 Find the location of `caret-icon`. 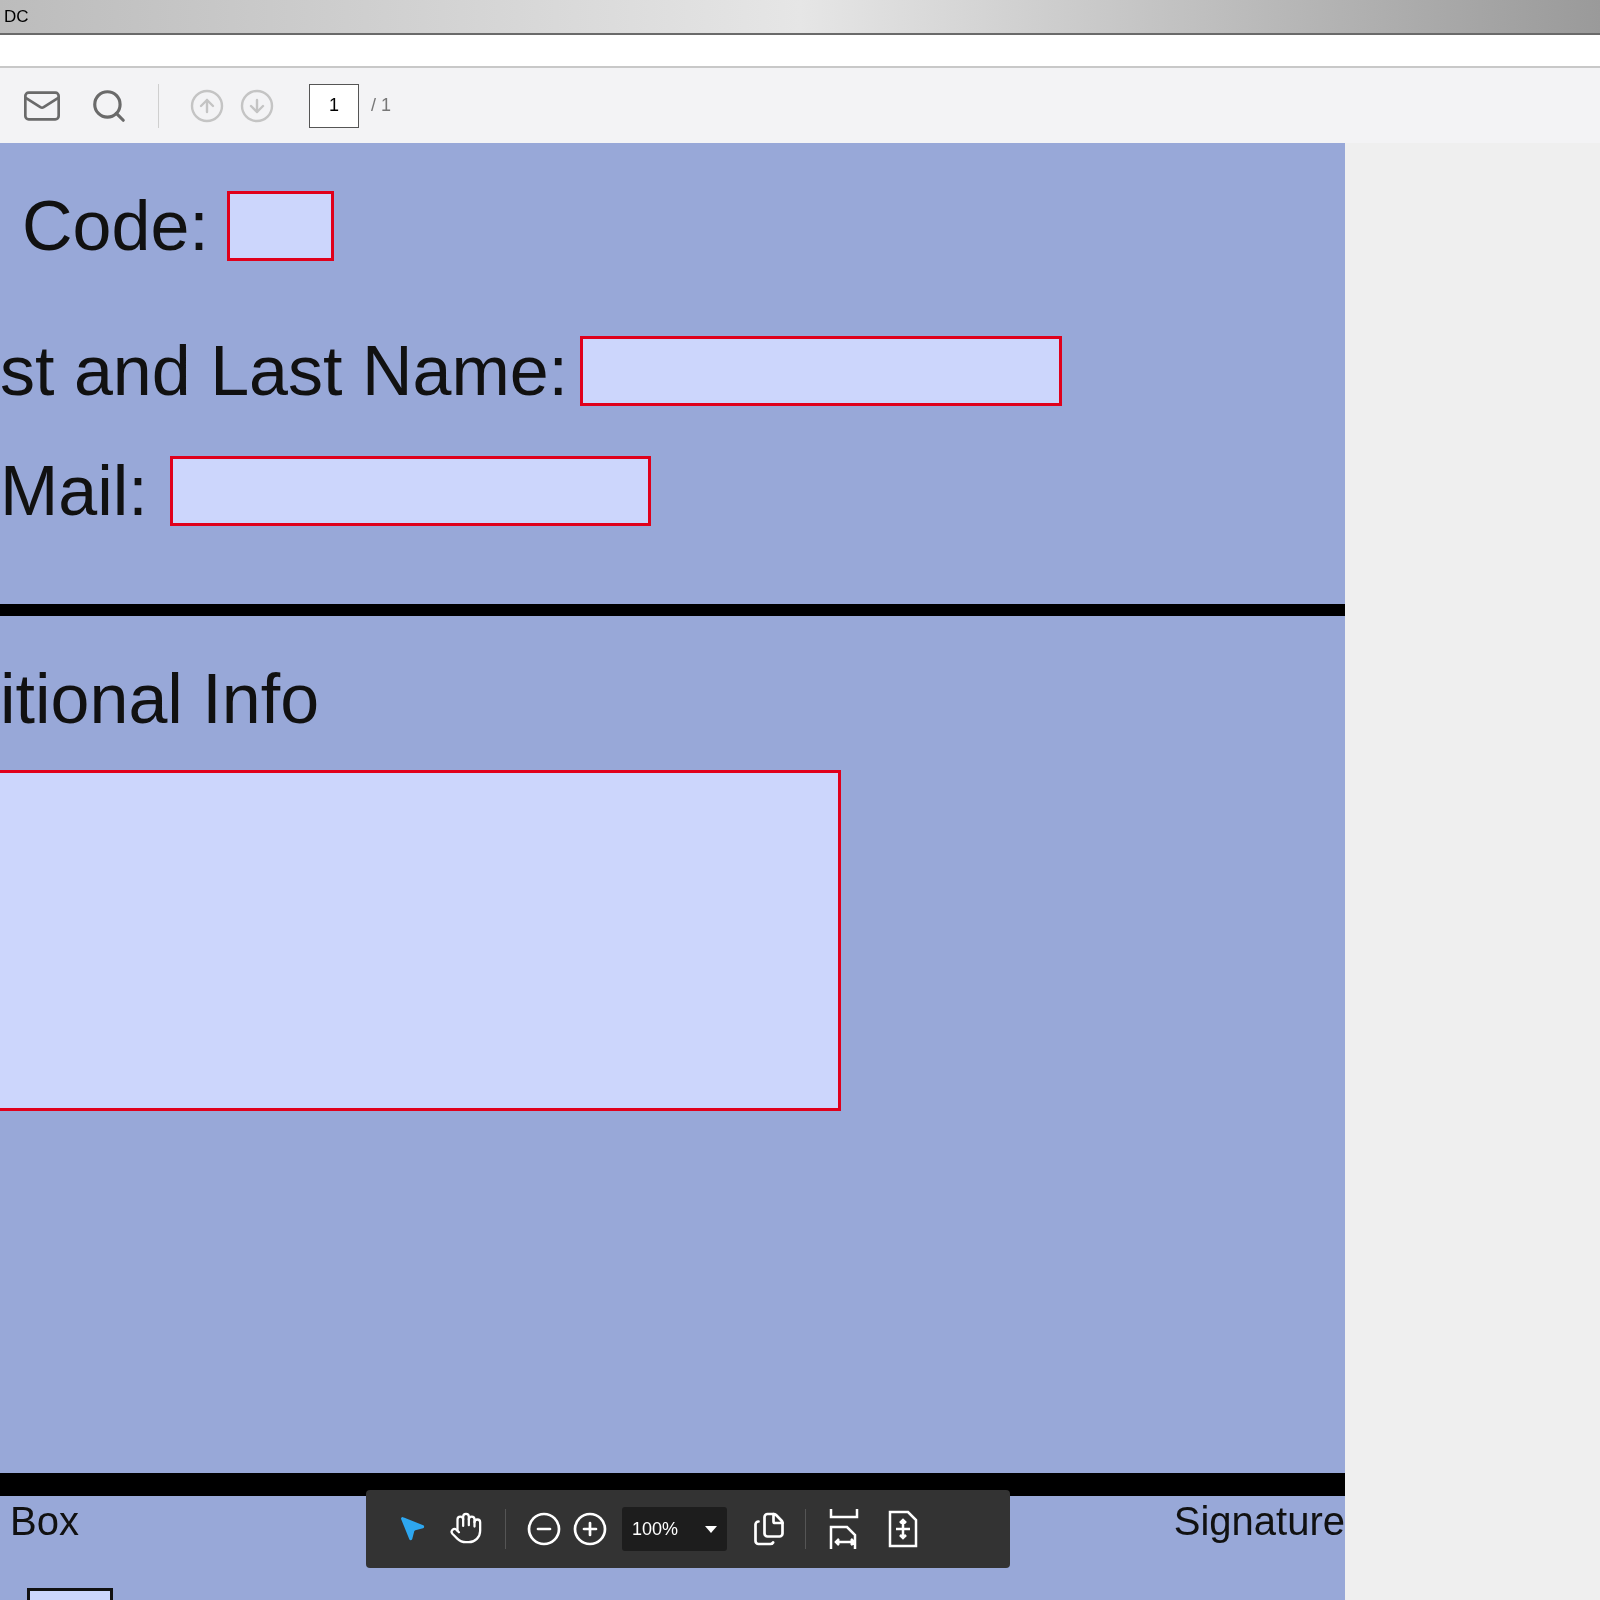

caret-icon is located at coordinates (711, 1529).